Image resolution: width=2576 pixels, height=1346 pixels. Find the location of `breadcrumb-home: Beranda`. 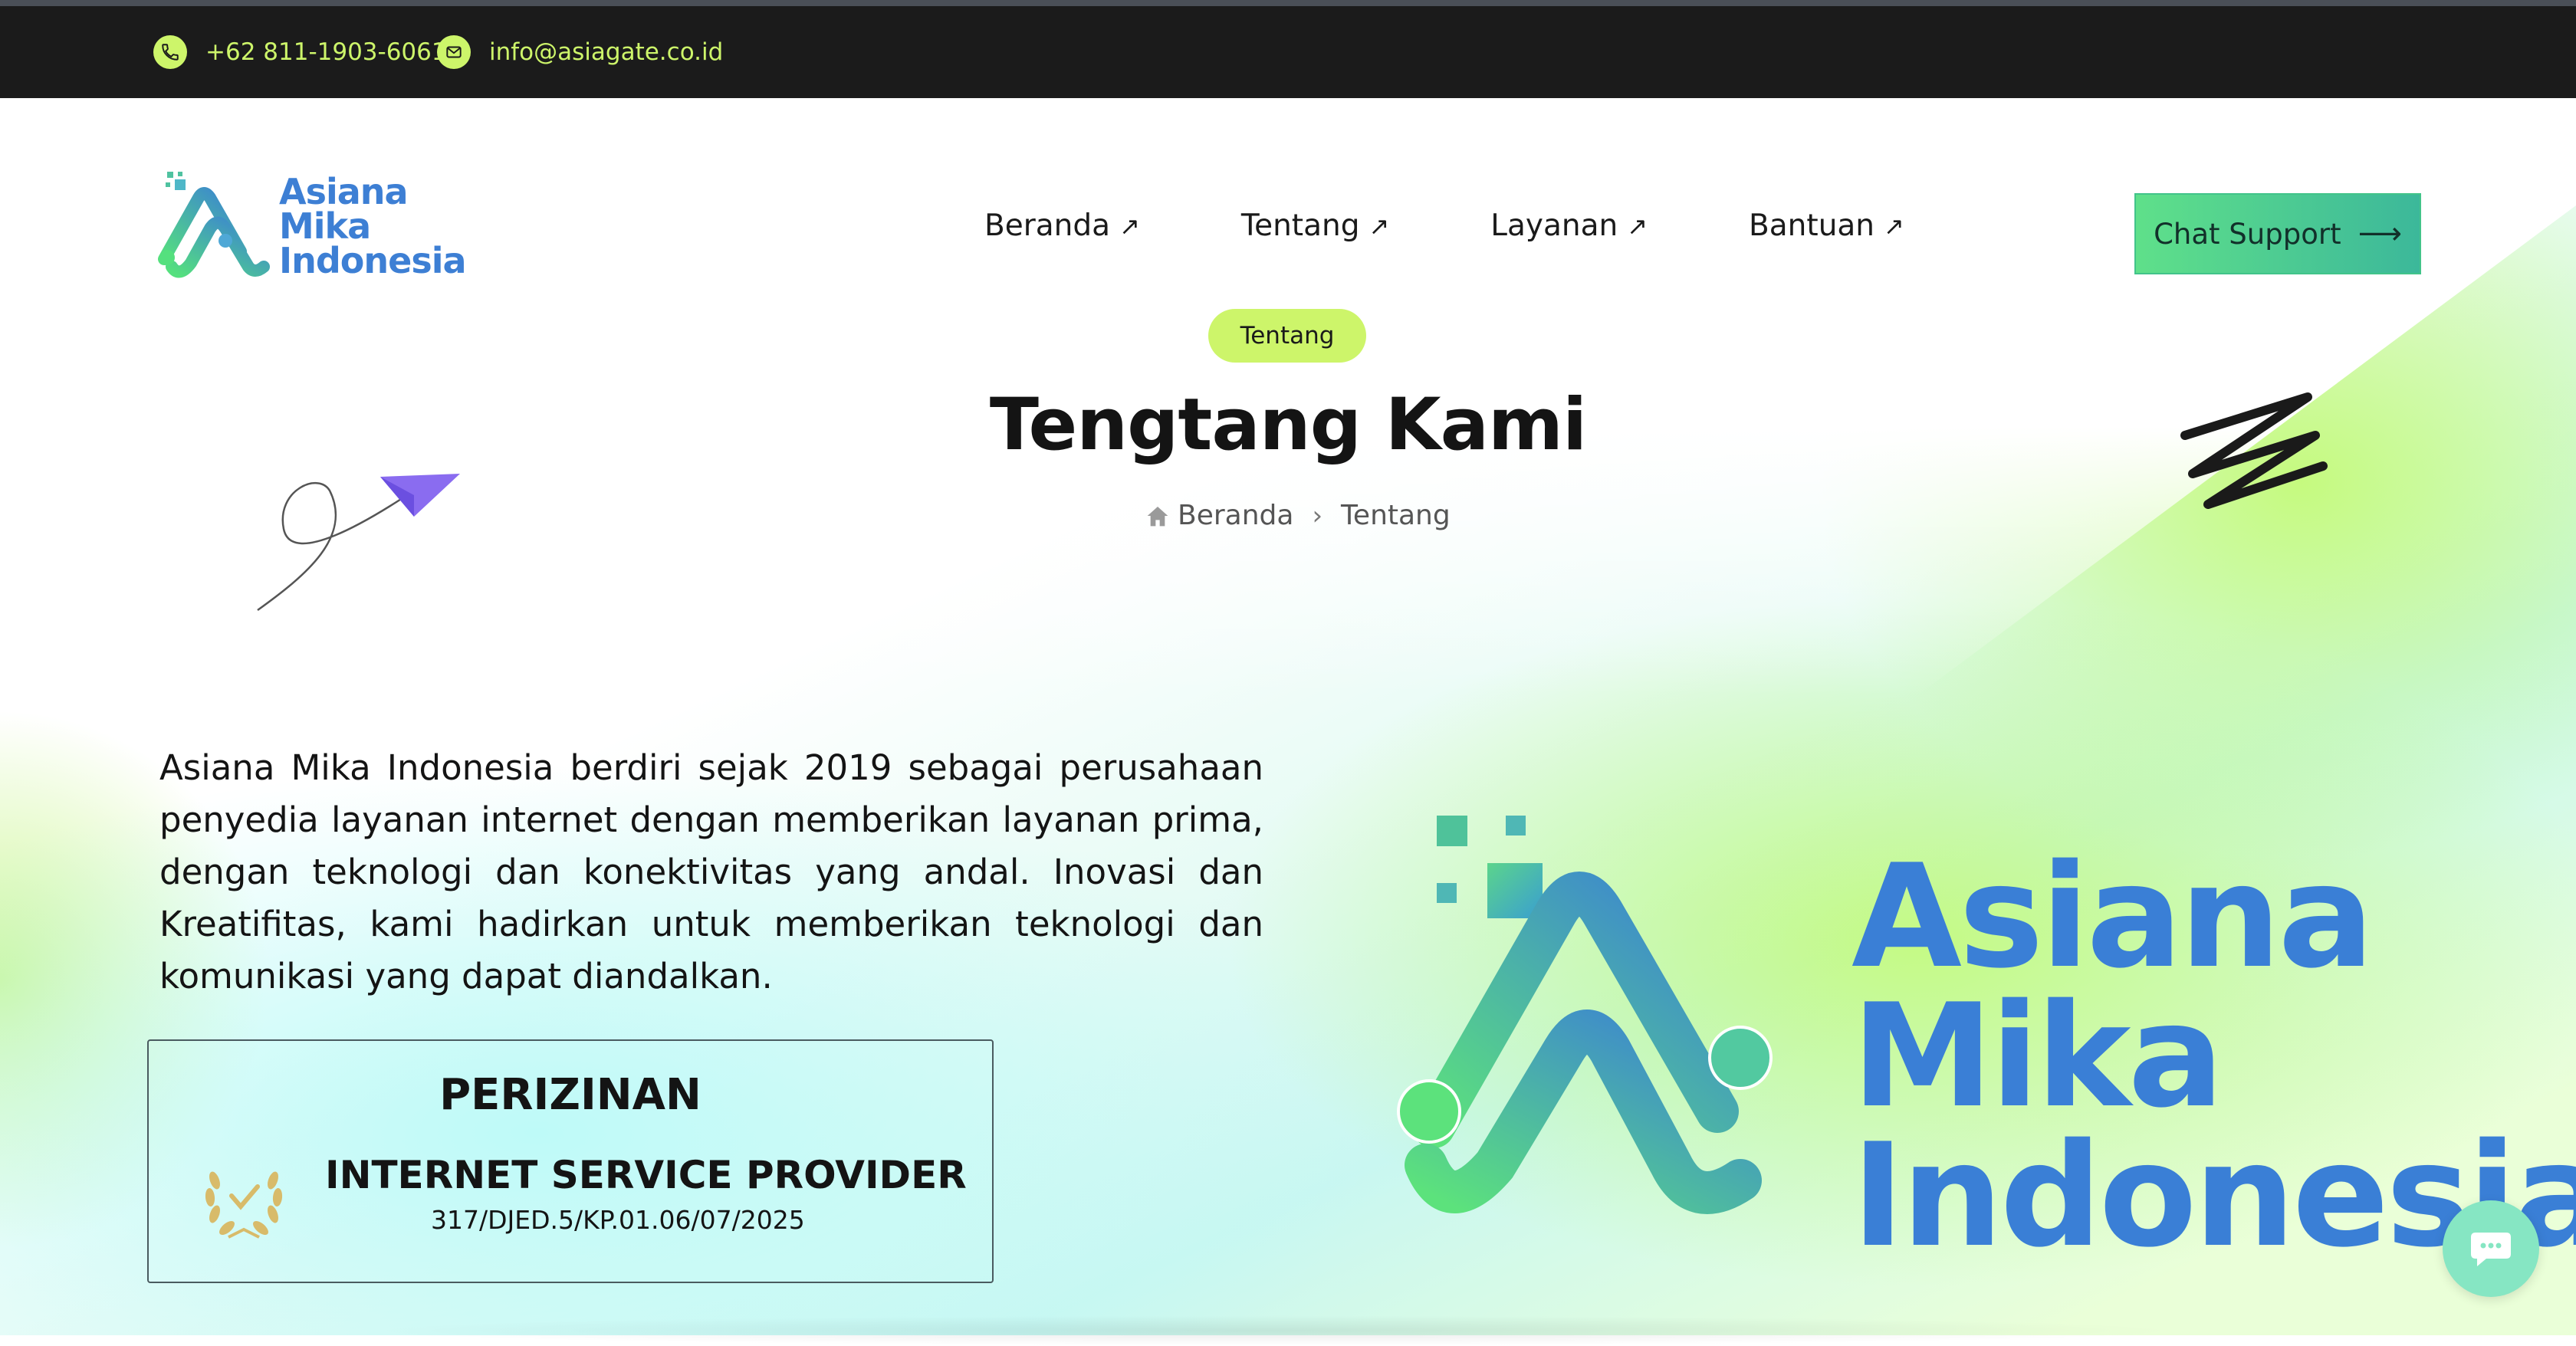

breadcrumb-home: Beranda is located at coordinates (1235, 515).